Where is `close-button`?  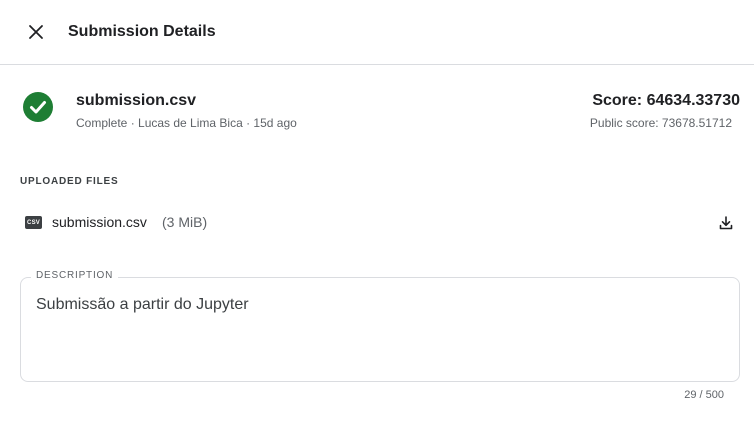 close-button is located at coordinates (36, 32).